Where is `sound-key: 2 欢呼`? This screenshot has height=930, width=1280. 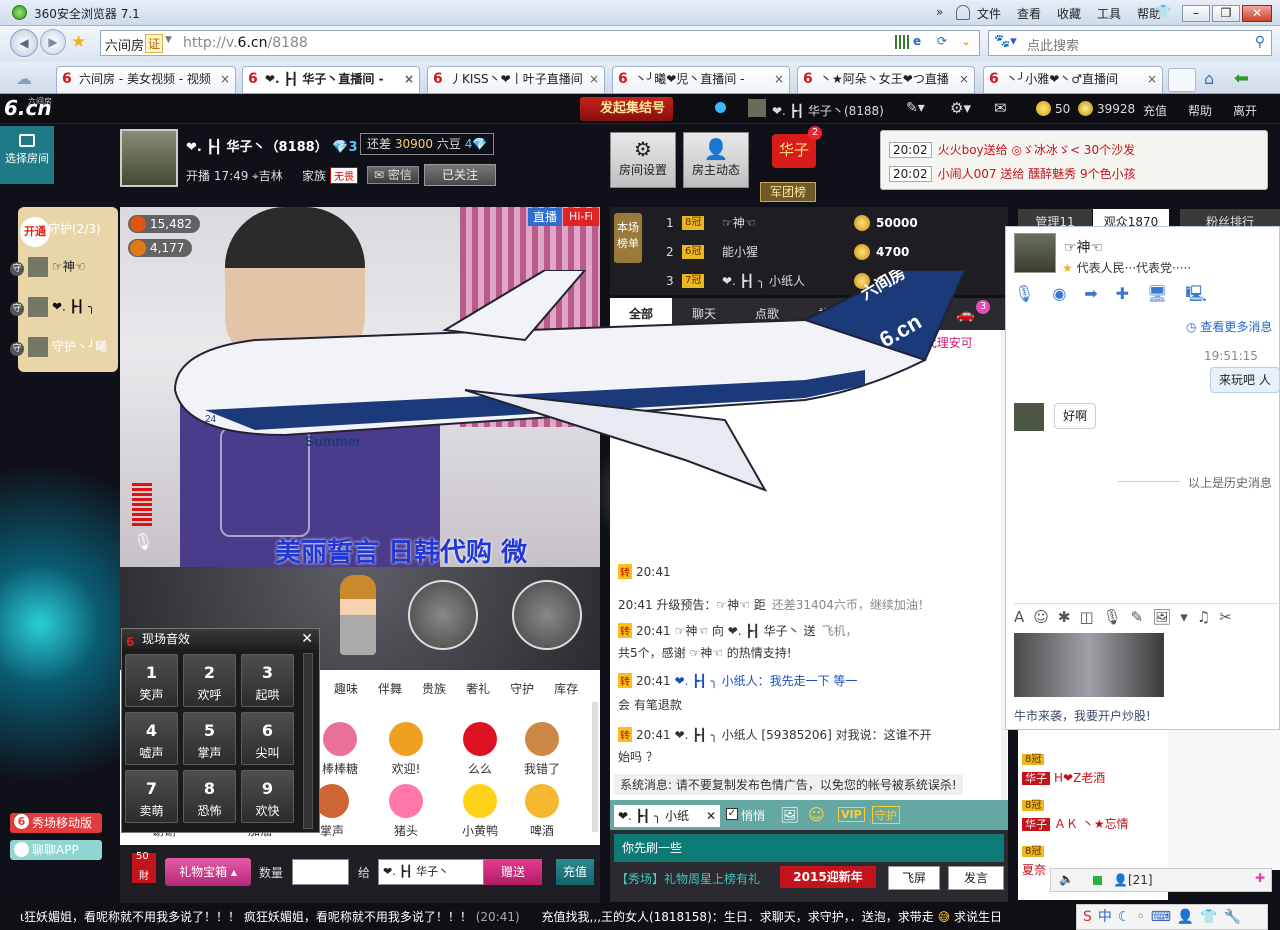 sound-key: 2 欢呼 is located at coordinates (209, 680).